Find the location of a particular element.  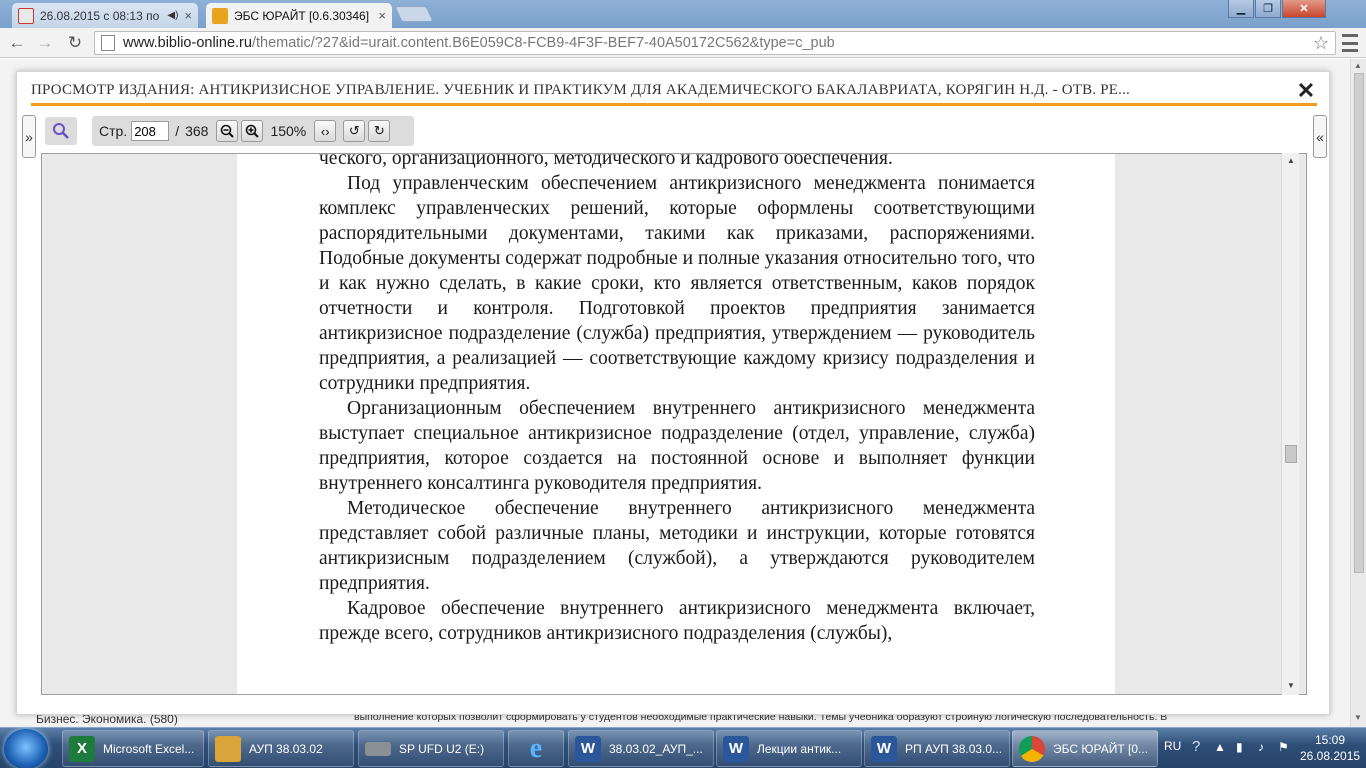

rotate-left-icon: ↺ is located at coordinates (354, 130).